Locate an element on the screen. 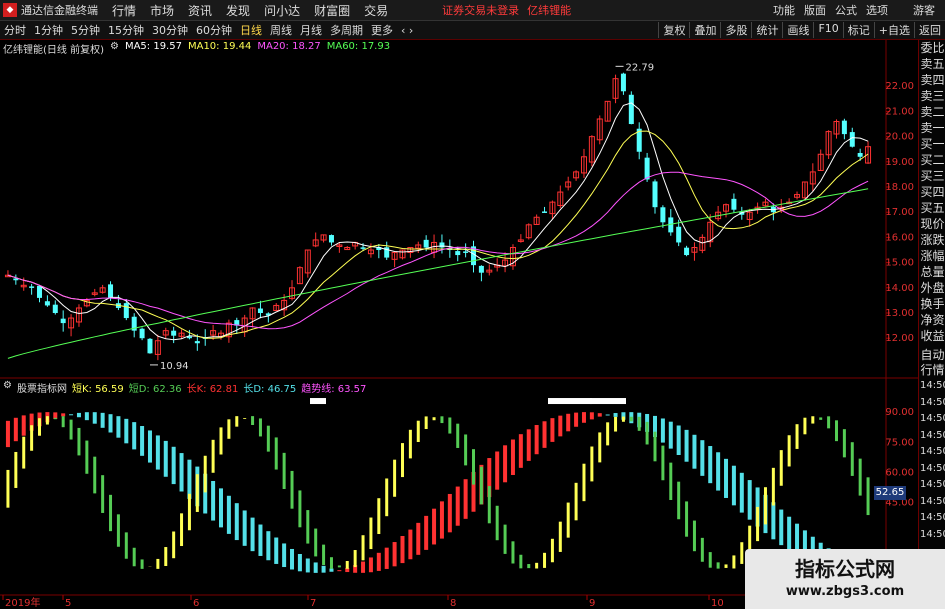 This screenshot has height=609, width=945. period-tab-weekly: 周线 is located at coordinates (281, 30).